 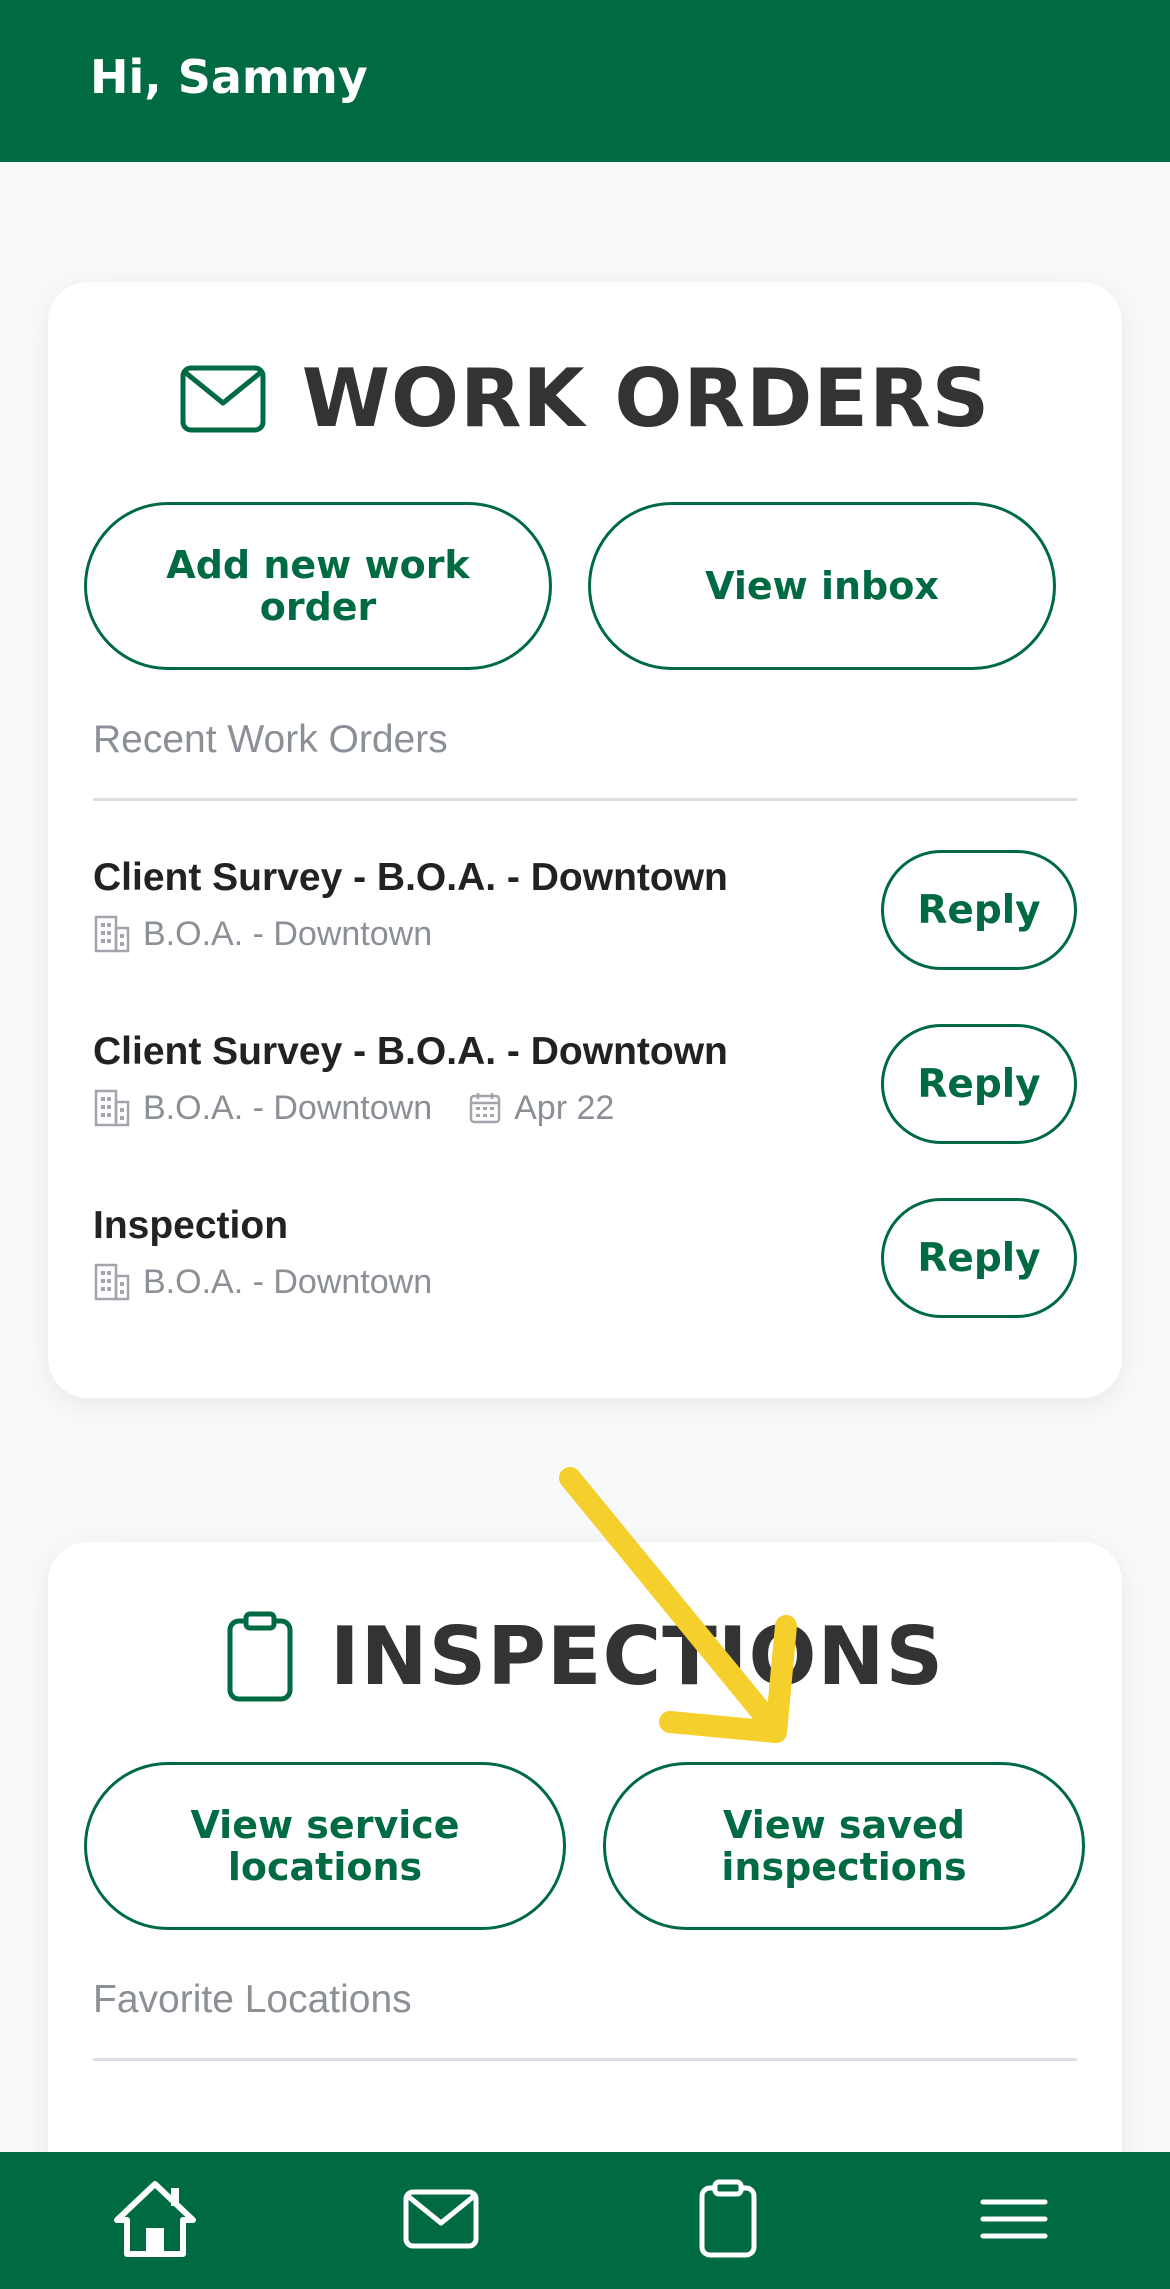 What do you see at coordinates (318, 586) in the screenshot?
I see `add-work-order-button: Add new work order` at bounding box center [318, 586].